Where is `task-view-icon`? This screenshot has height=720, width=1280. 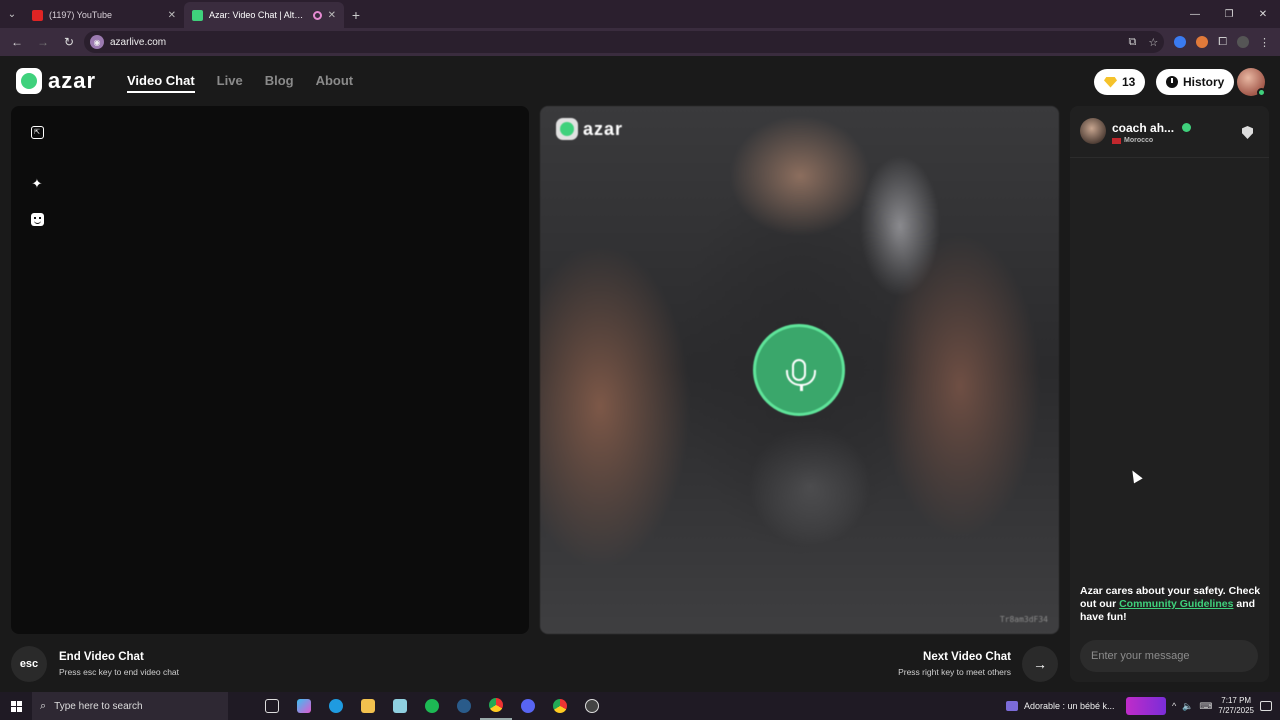
task-view-icon is located at coordinates (272, 706).